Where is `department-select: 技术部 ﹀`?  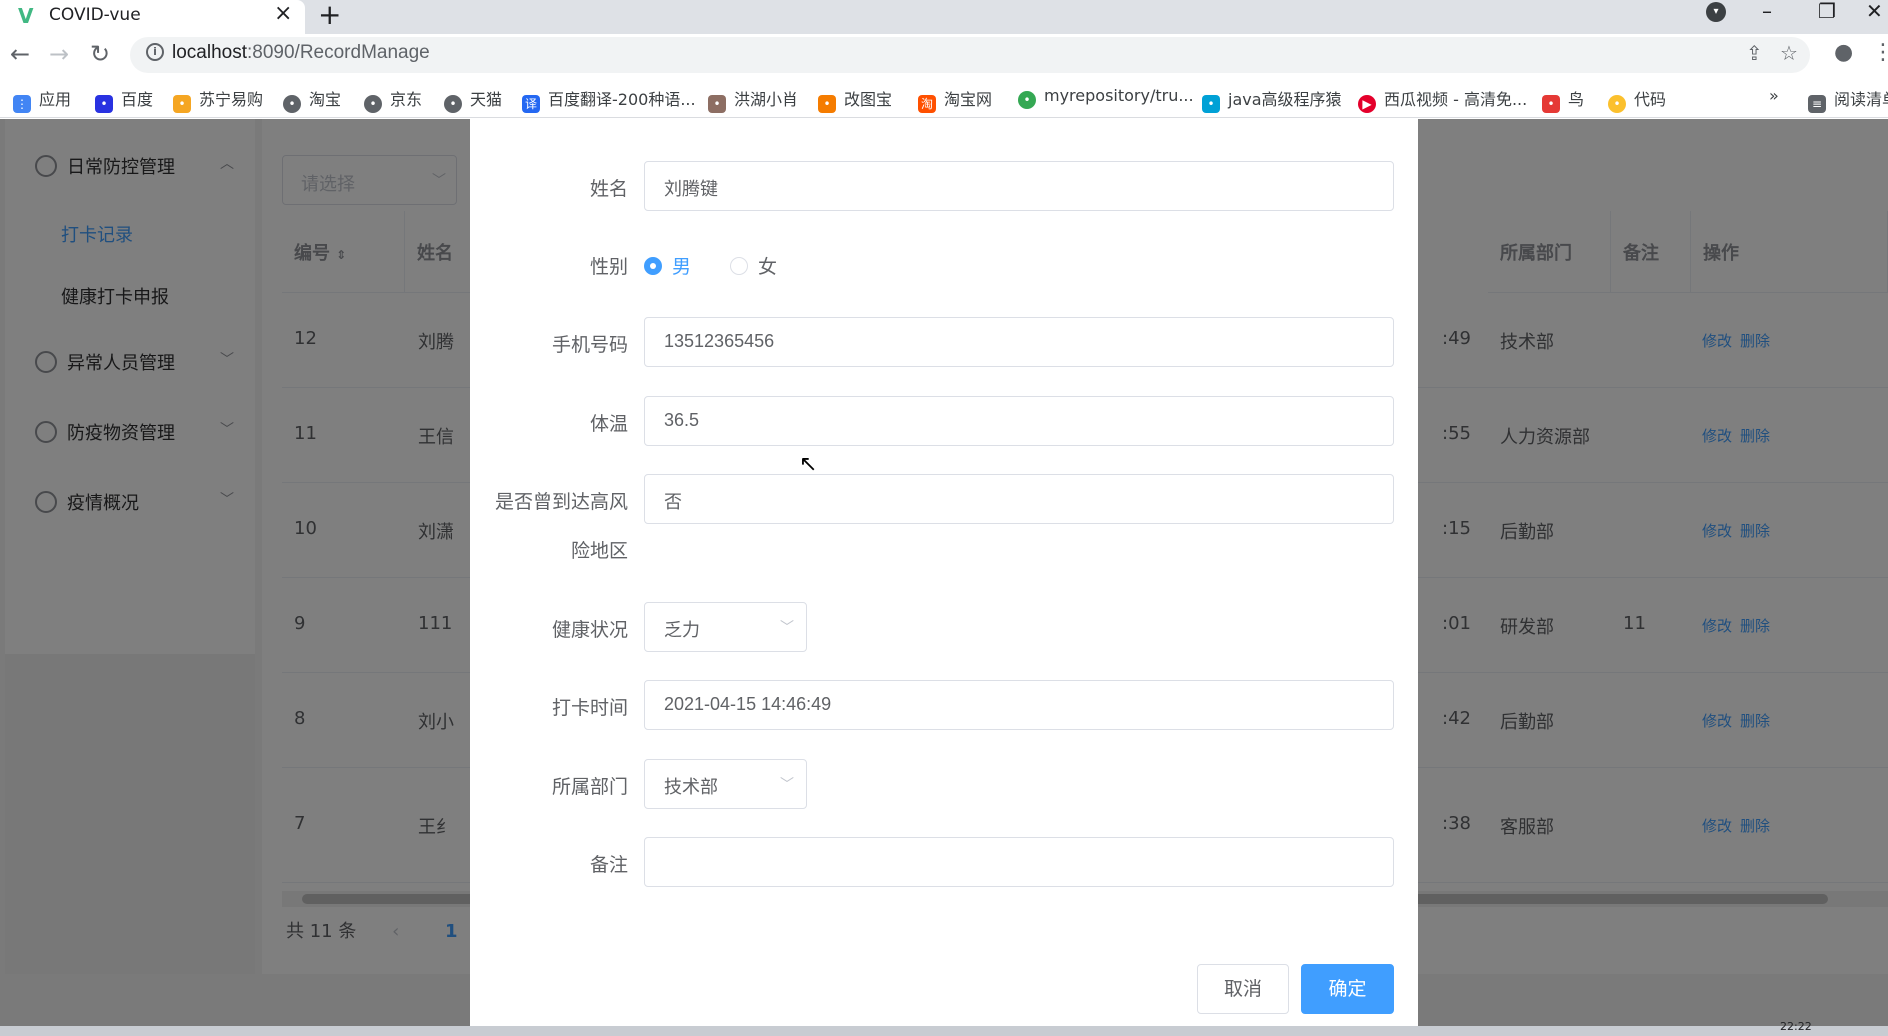
department-select: 技术部 ﹀ is located at coordinates (725, 784).